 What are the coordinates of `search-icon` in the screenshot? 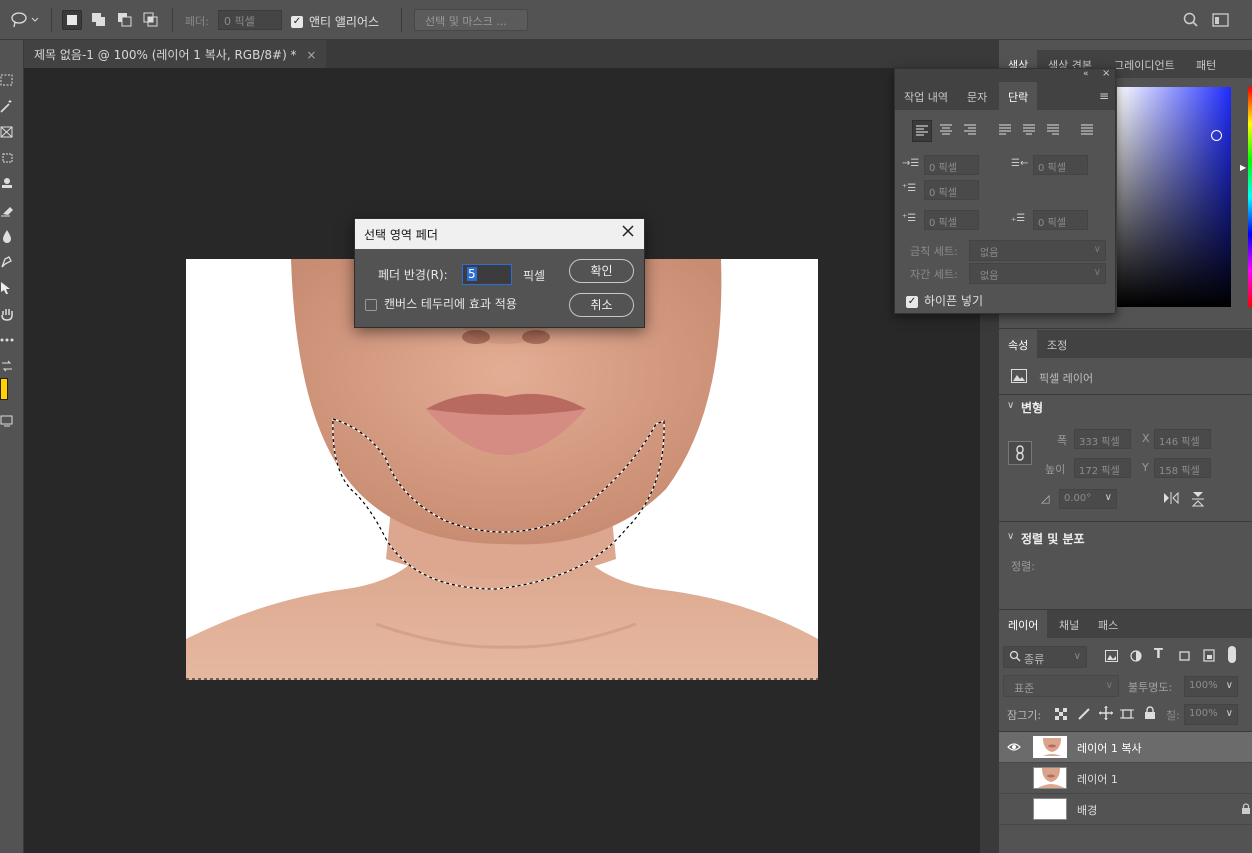 It's located at (1191, 21).